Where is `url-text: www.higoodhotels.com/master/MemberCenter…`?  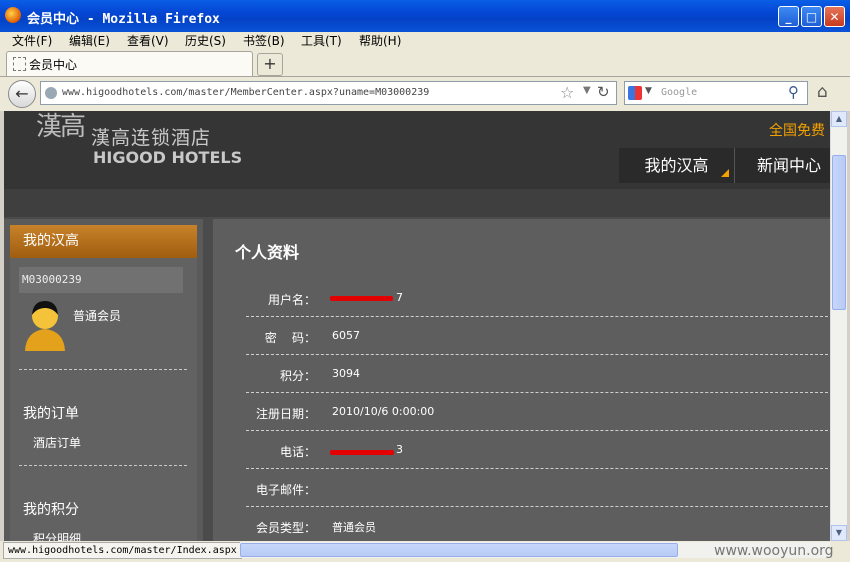 url-text: www.higoodhotels.com/master/MemberCenter… is located at coordinates (246, 92).